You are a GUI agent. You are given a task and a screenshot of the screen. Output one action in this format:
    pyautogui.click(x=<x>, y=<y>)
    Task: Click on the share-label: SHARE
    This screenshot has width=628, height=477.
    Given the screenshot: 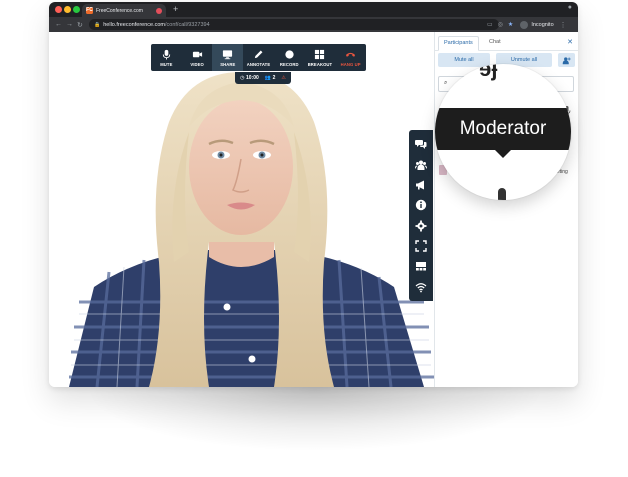 What is the action you would take?
    pyautogui.click(x=228, y=64)
    